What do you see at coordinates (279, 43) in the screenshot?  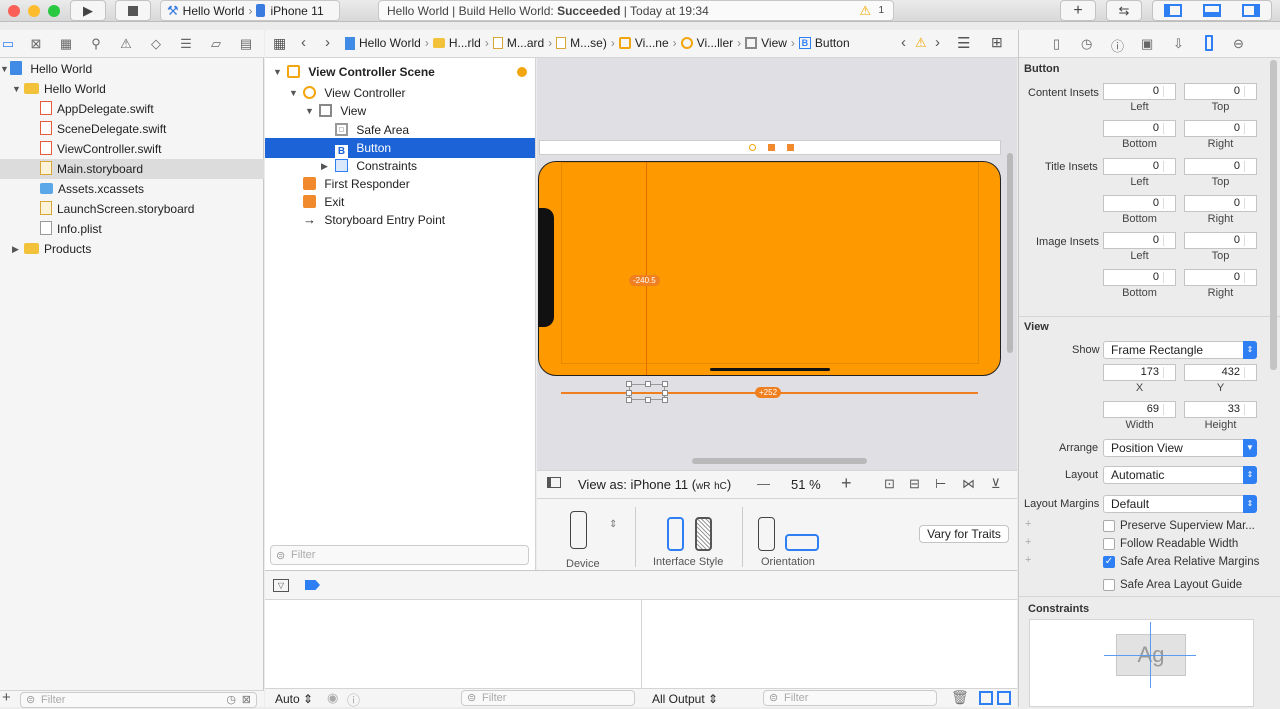 I see `related-items-icon: ▦` at bounding box center [279, 43].